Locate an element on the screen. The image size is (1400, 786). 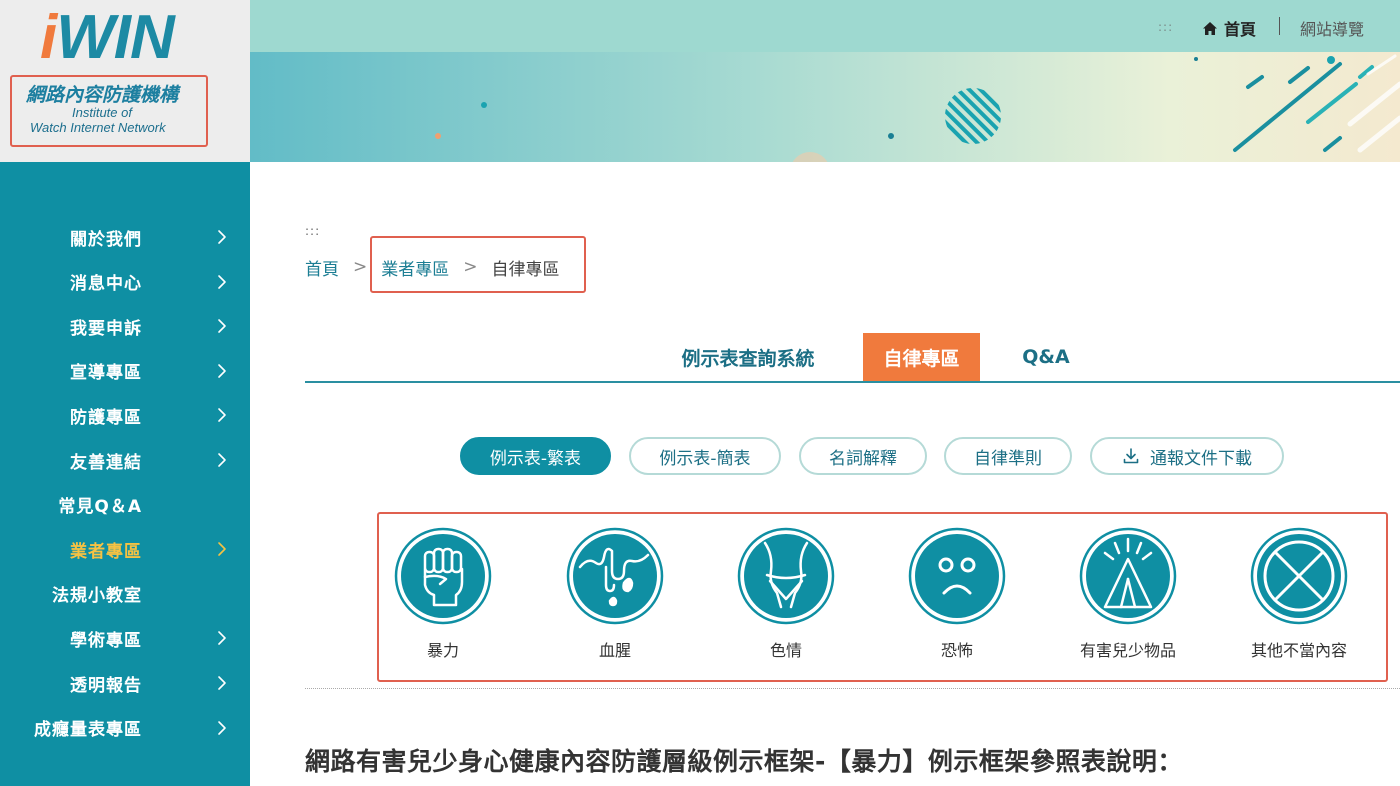
sidebar-item-label: 業者專區 is located at coordinates (106, 551).